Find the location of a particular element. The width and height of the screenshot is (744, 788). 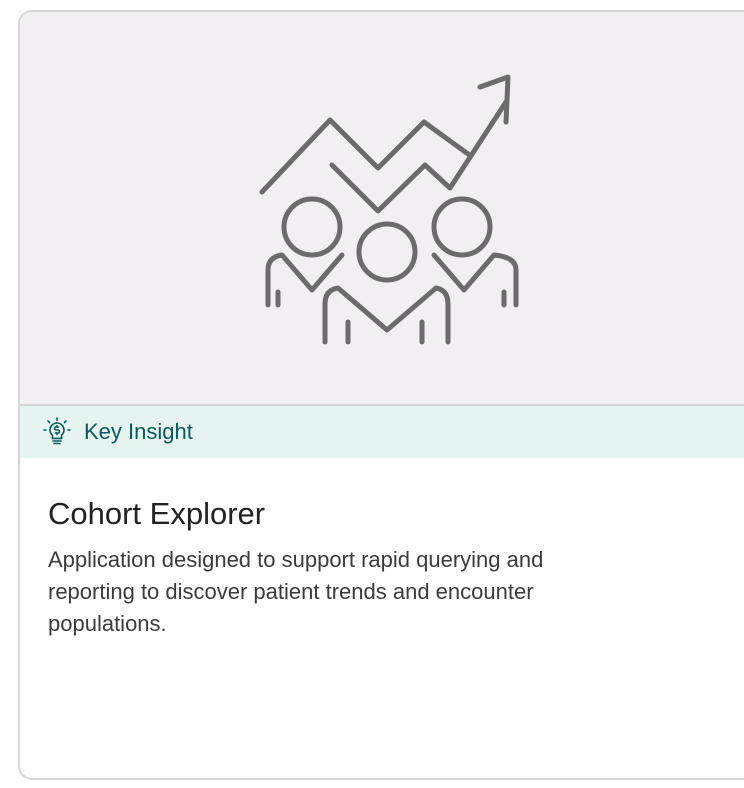

card-title: Cohort Explorer is located at coordinates (396, 514).